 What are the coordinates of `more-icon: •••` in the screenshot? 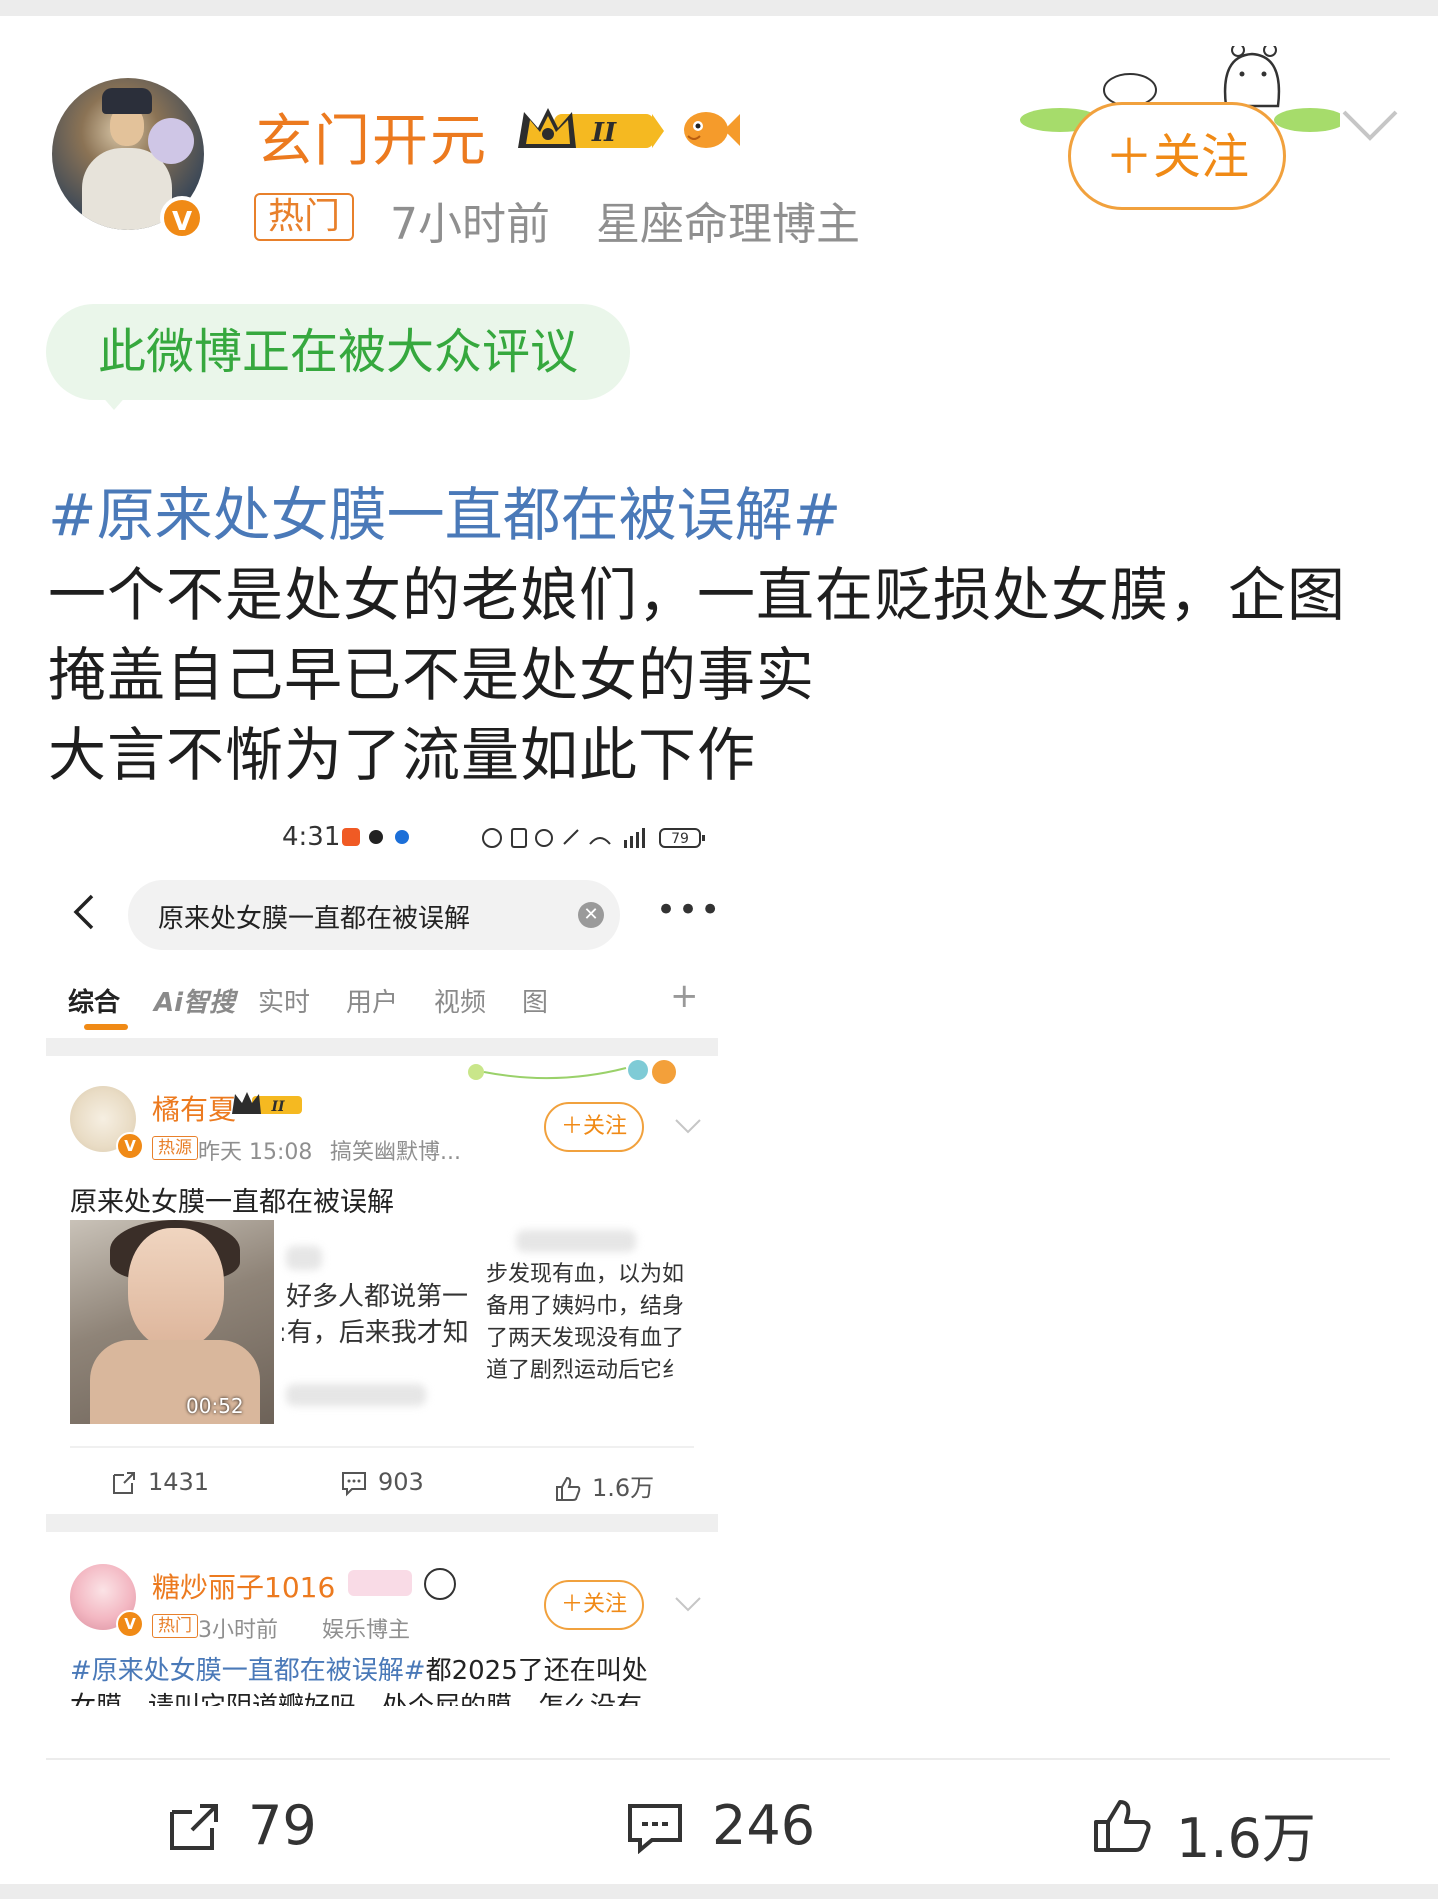 It's located at (687, 910).